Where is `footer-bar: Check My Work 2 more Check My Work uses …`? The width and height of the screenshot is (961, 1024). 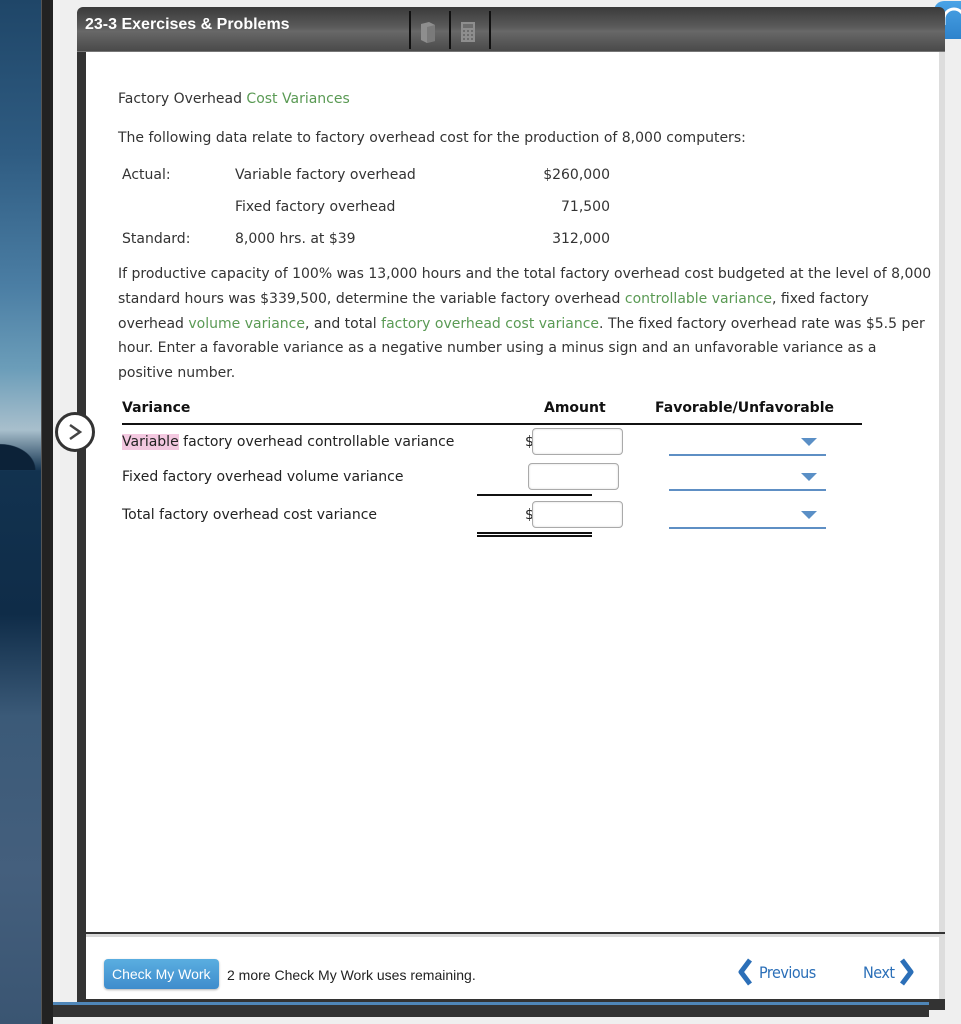
footer-bar: Check My Work 2 more Check My Work uses … is located at coordinates (515, 966).